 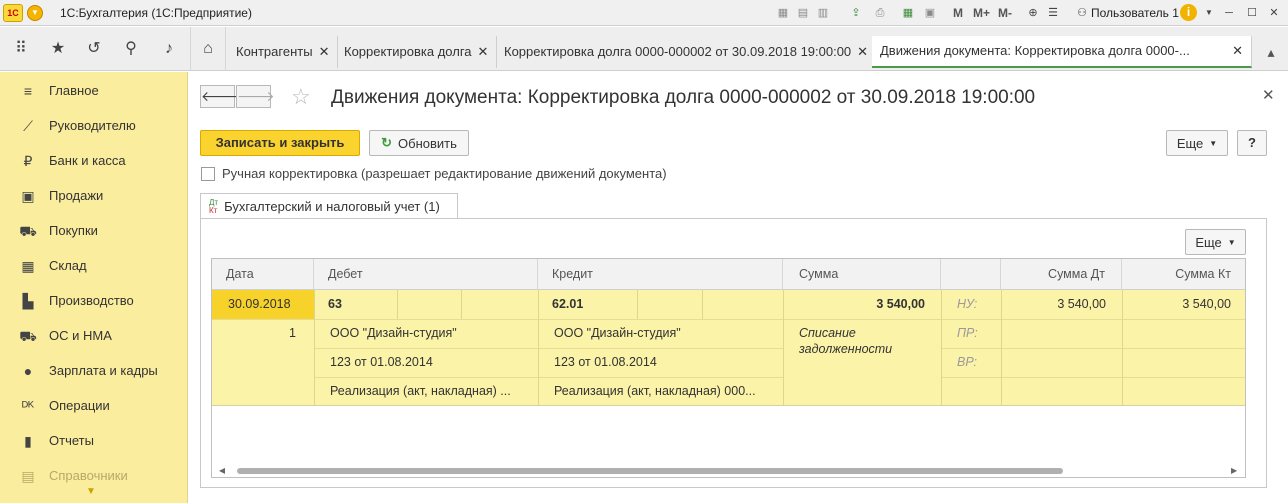 What do you see at coordinates (862, 274) in the screenshot?
I see `col-header-amount: Сумма` at bounding box center [862, 274].